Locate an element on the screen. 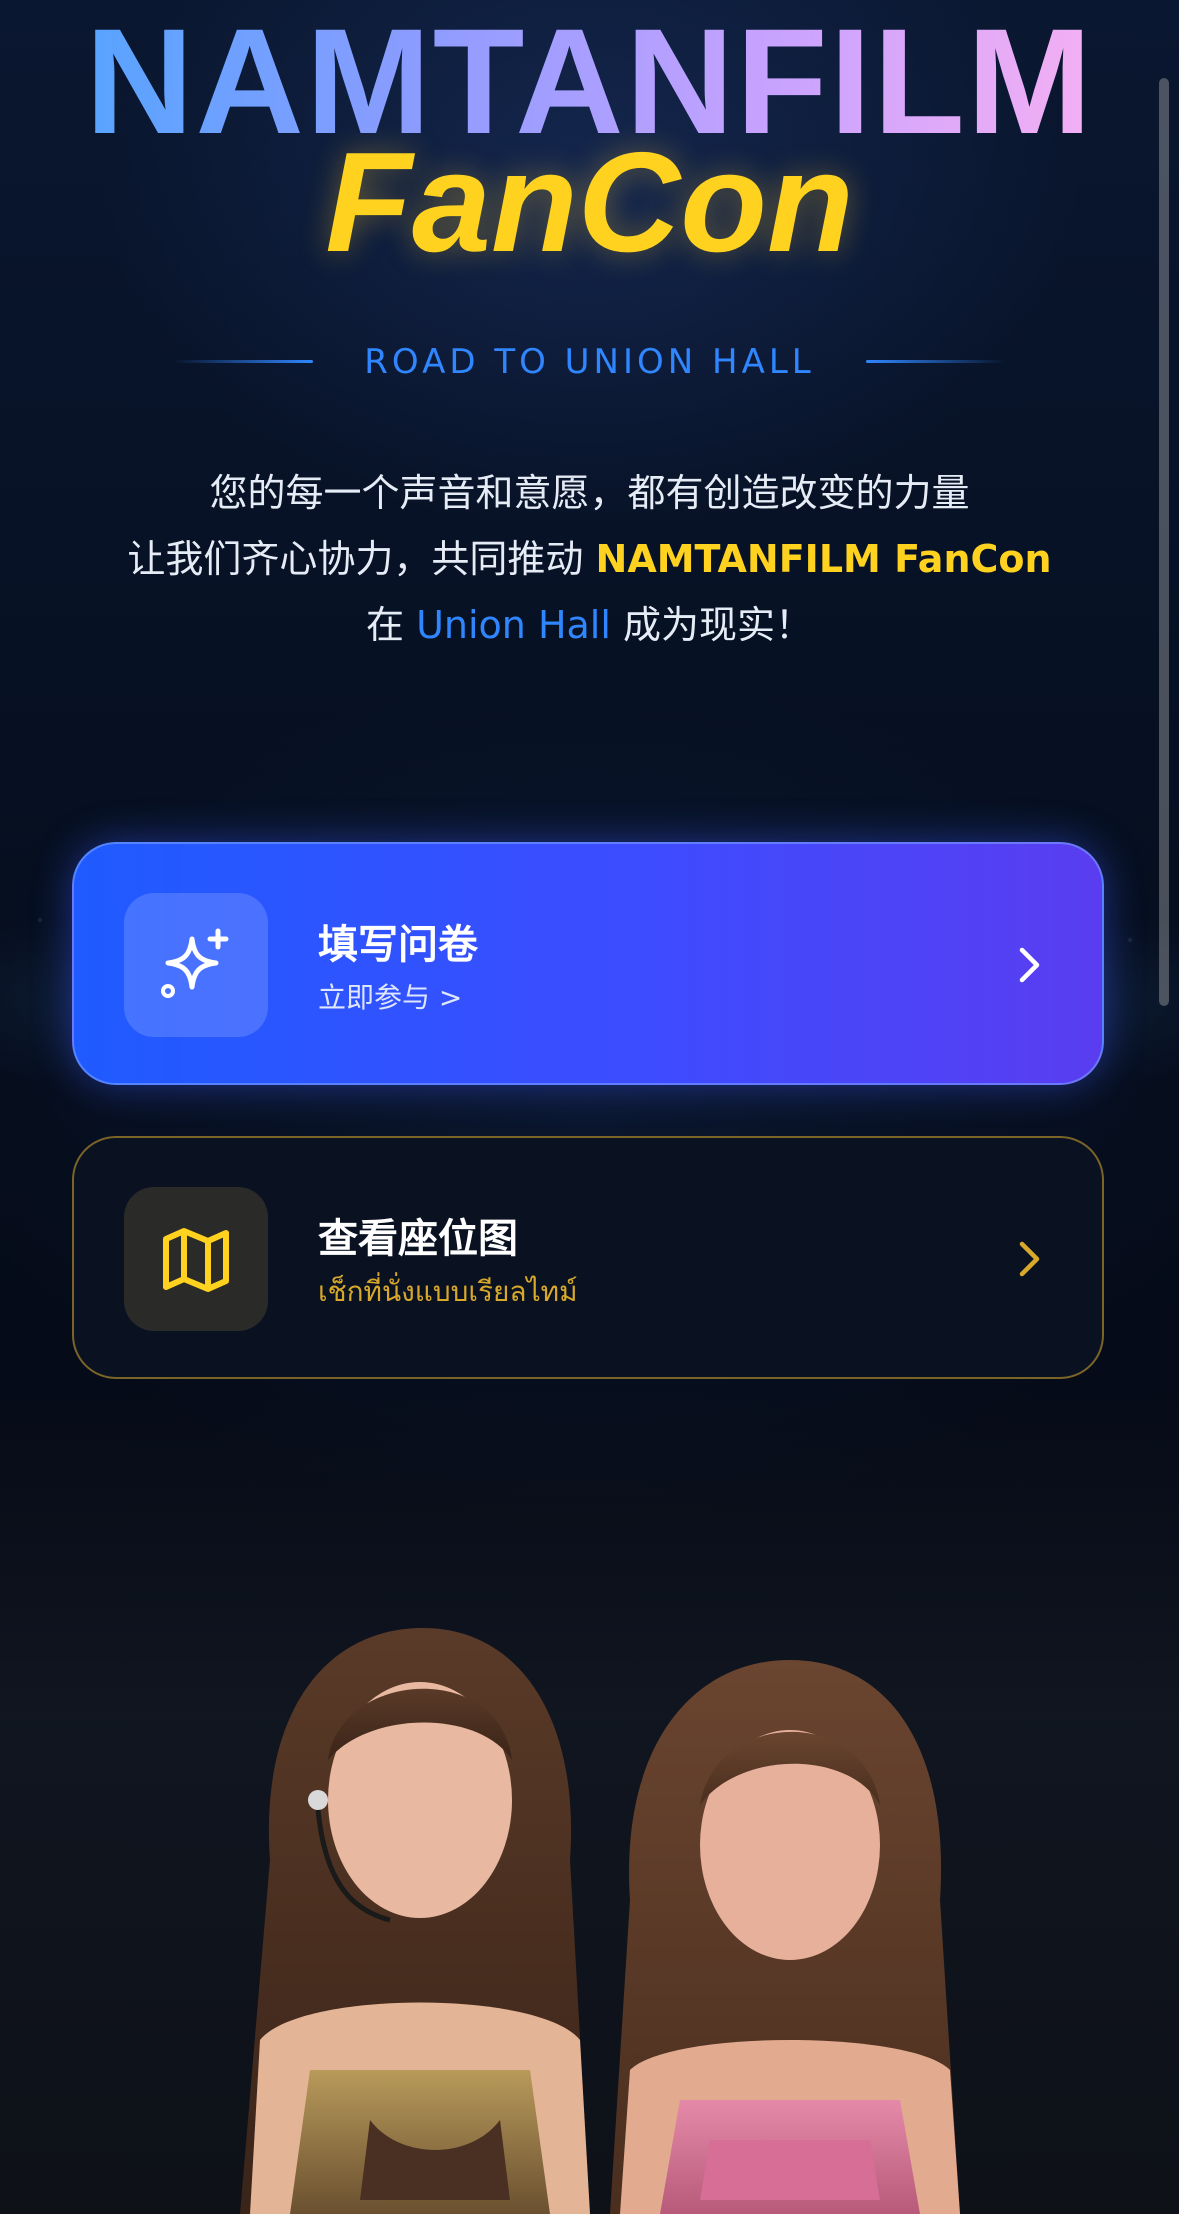 The width and height of the screenshot is (1179, 2214). seat-map-card-subtitle: เช็กที่นั่งแบบเรียลไทม์ is located at coordinates (448, 1291).